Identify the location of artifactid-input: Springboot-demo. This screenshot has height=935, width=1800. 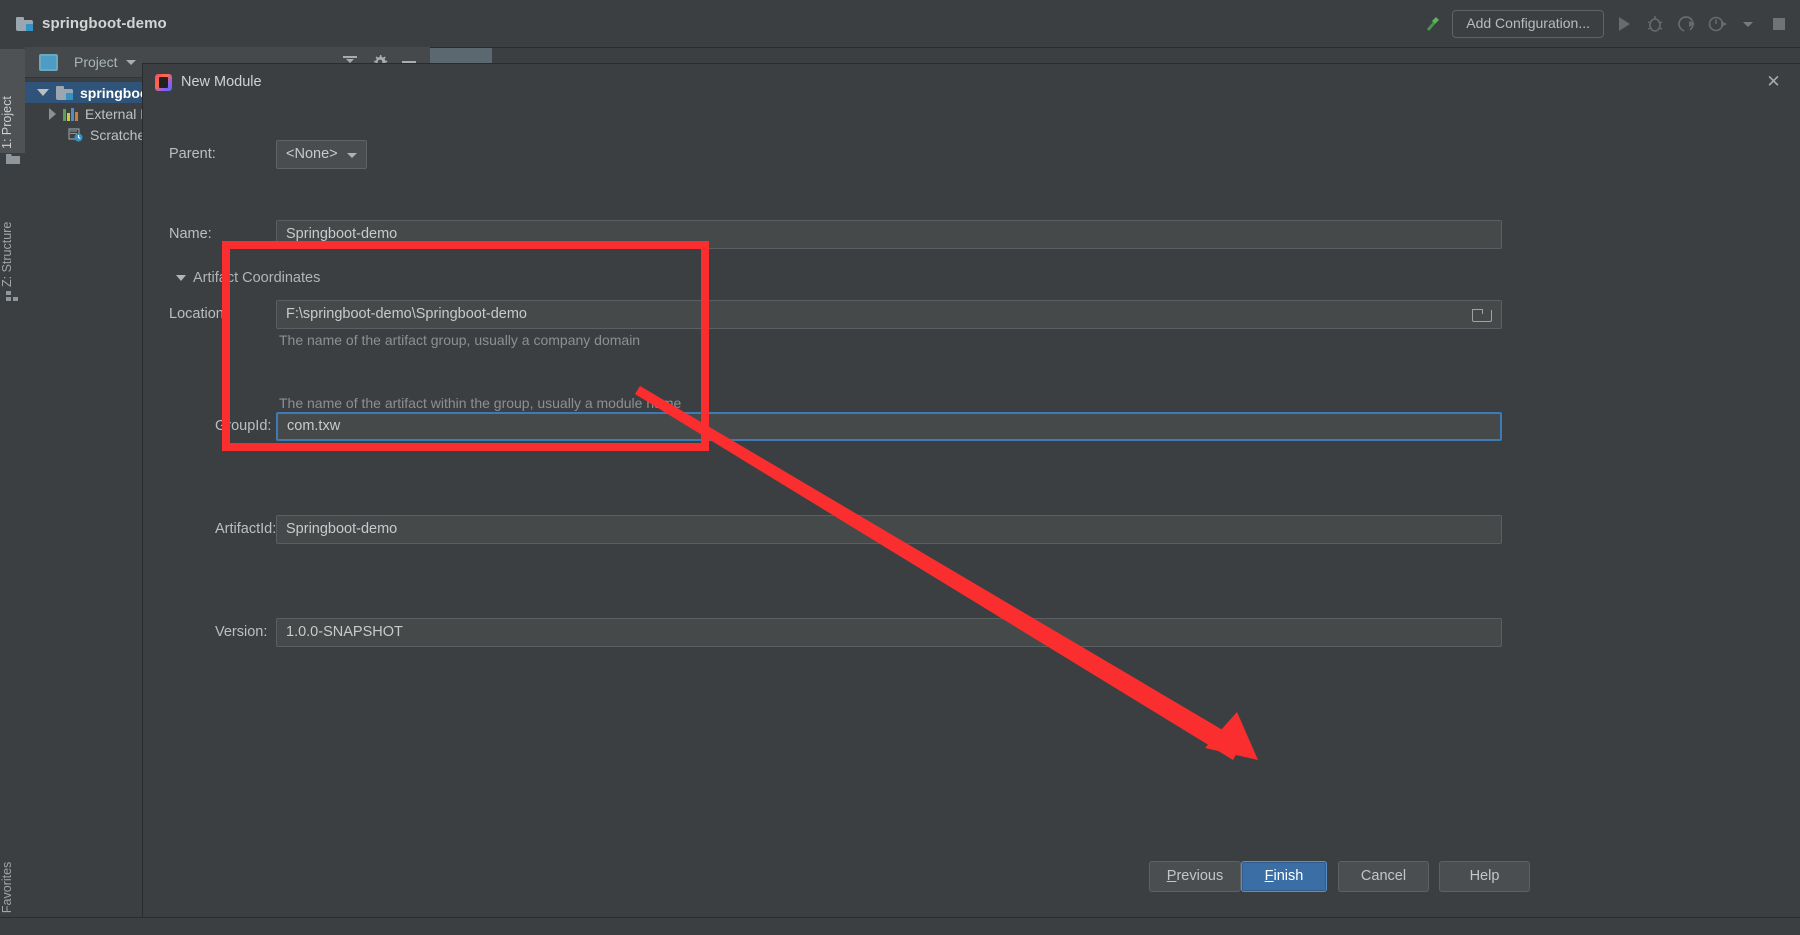
(889, 529).